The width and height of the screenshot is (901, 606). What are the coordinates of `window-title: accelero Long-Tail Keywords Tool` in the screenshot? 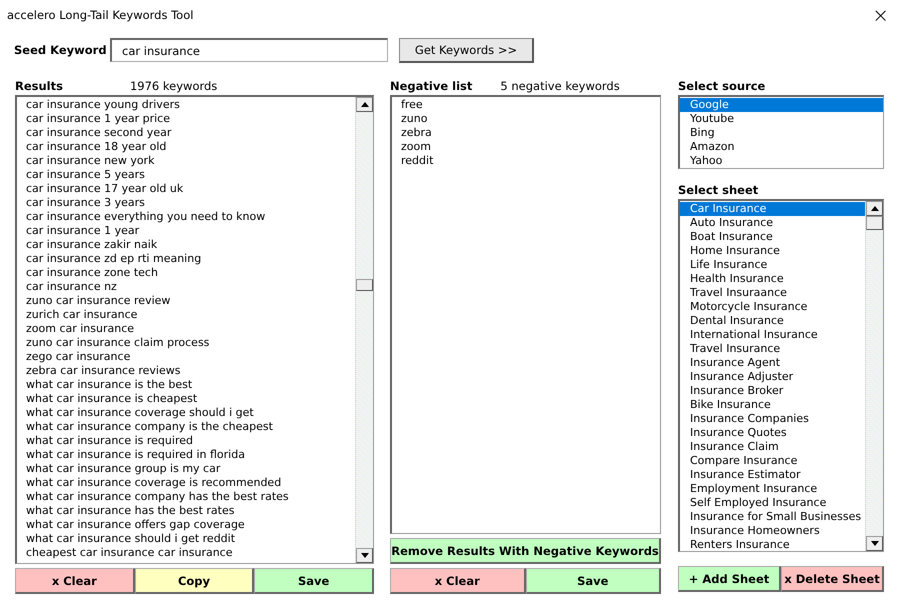 It's located at (100, 15).